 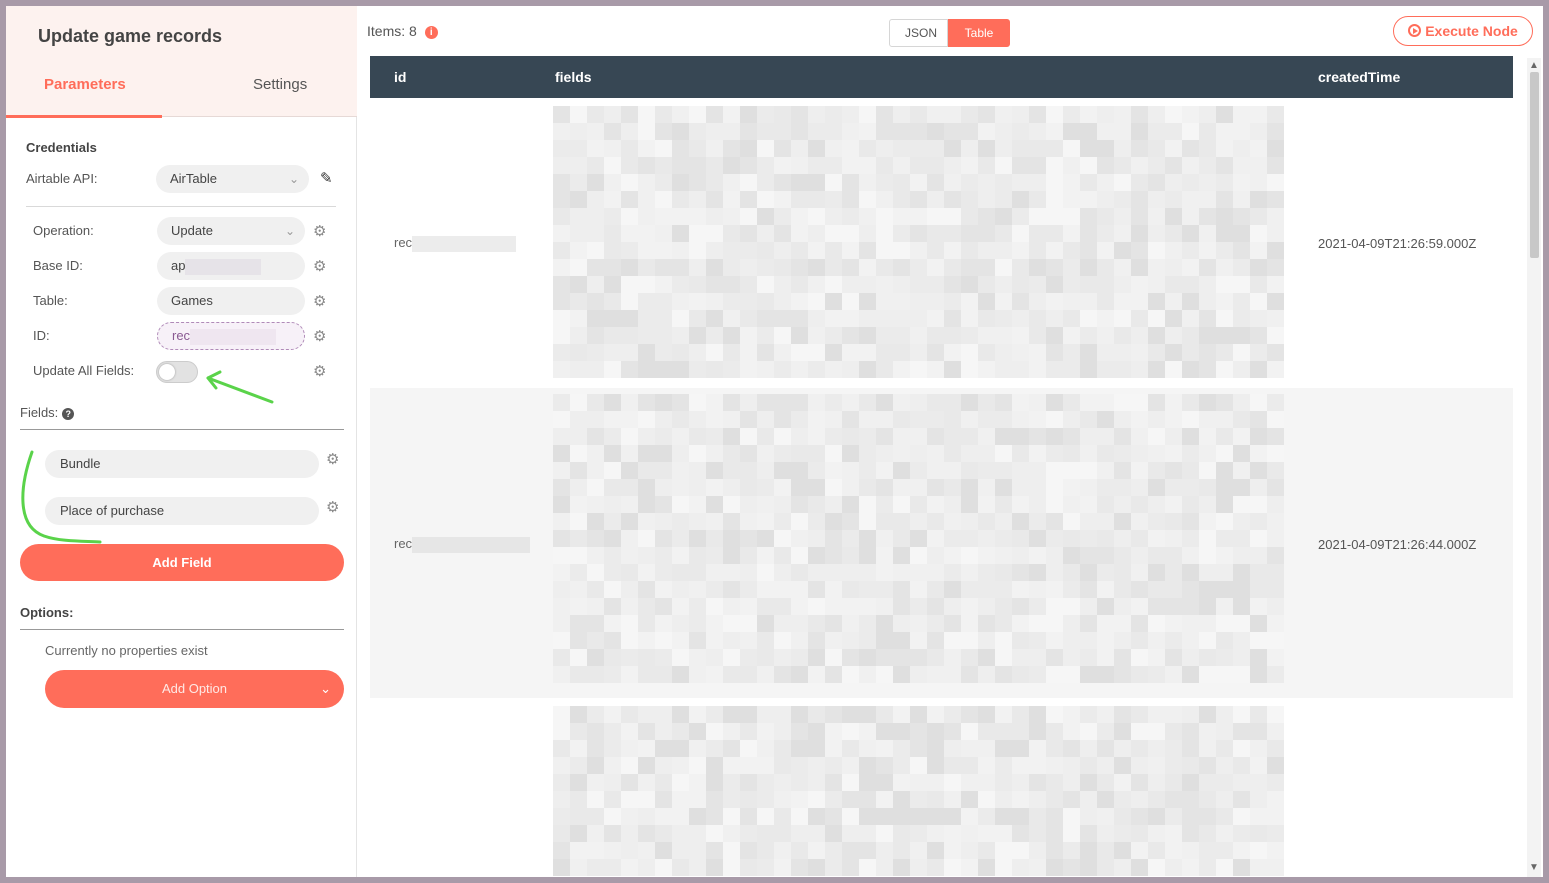 I want to click on field-input-bundle: Bundle, so click(x=182, y=464).